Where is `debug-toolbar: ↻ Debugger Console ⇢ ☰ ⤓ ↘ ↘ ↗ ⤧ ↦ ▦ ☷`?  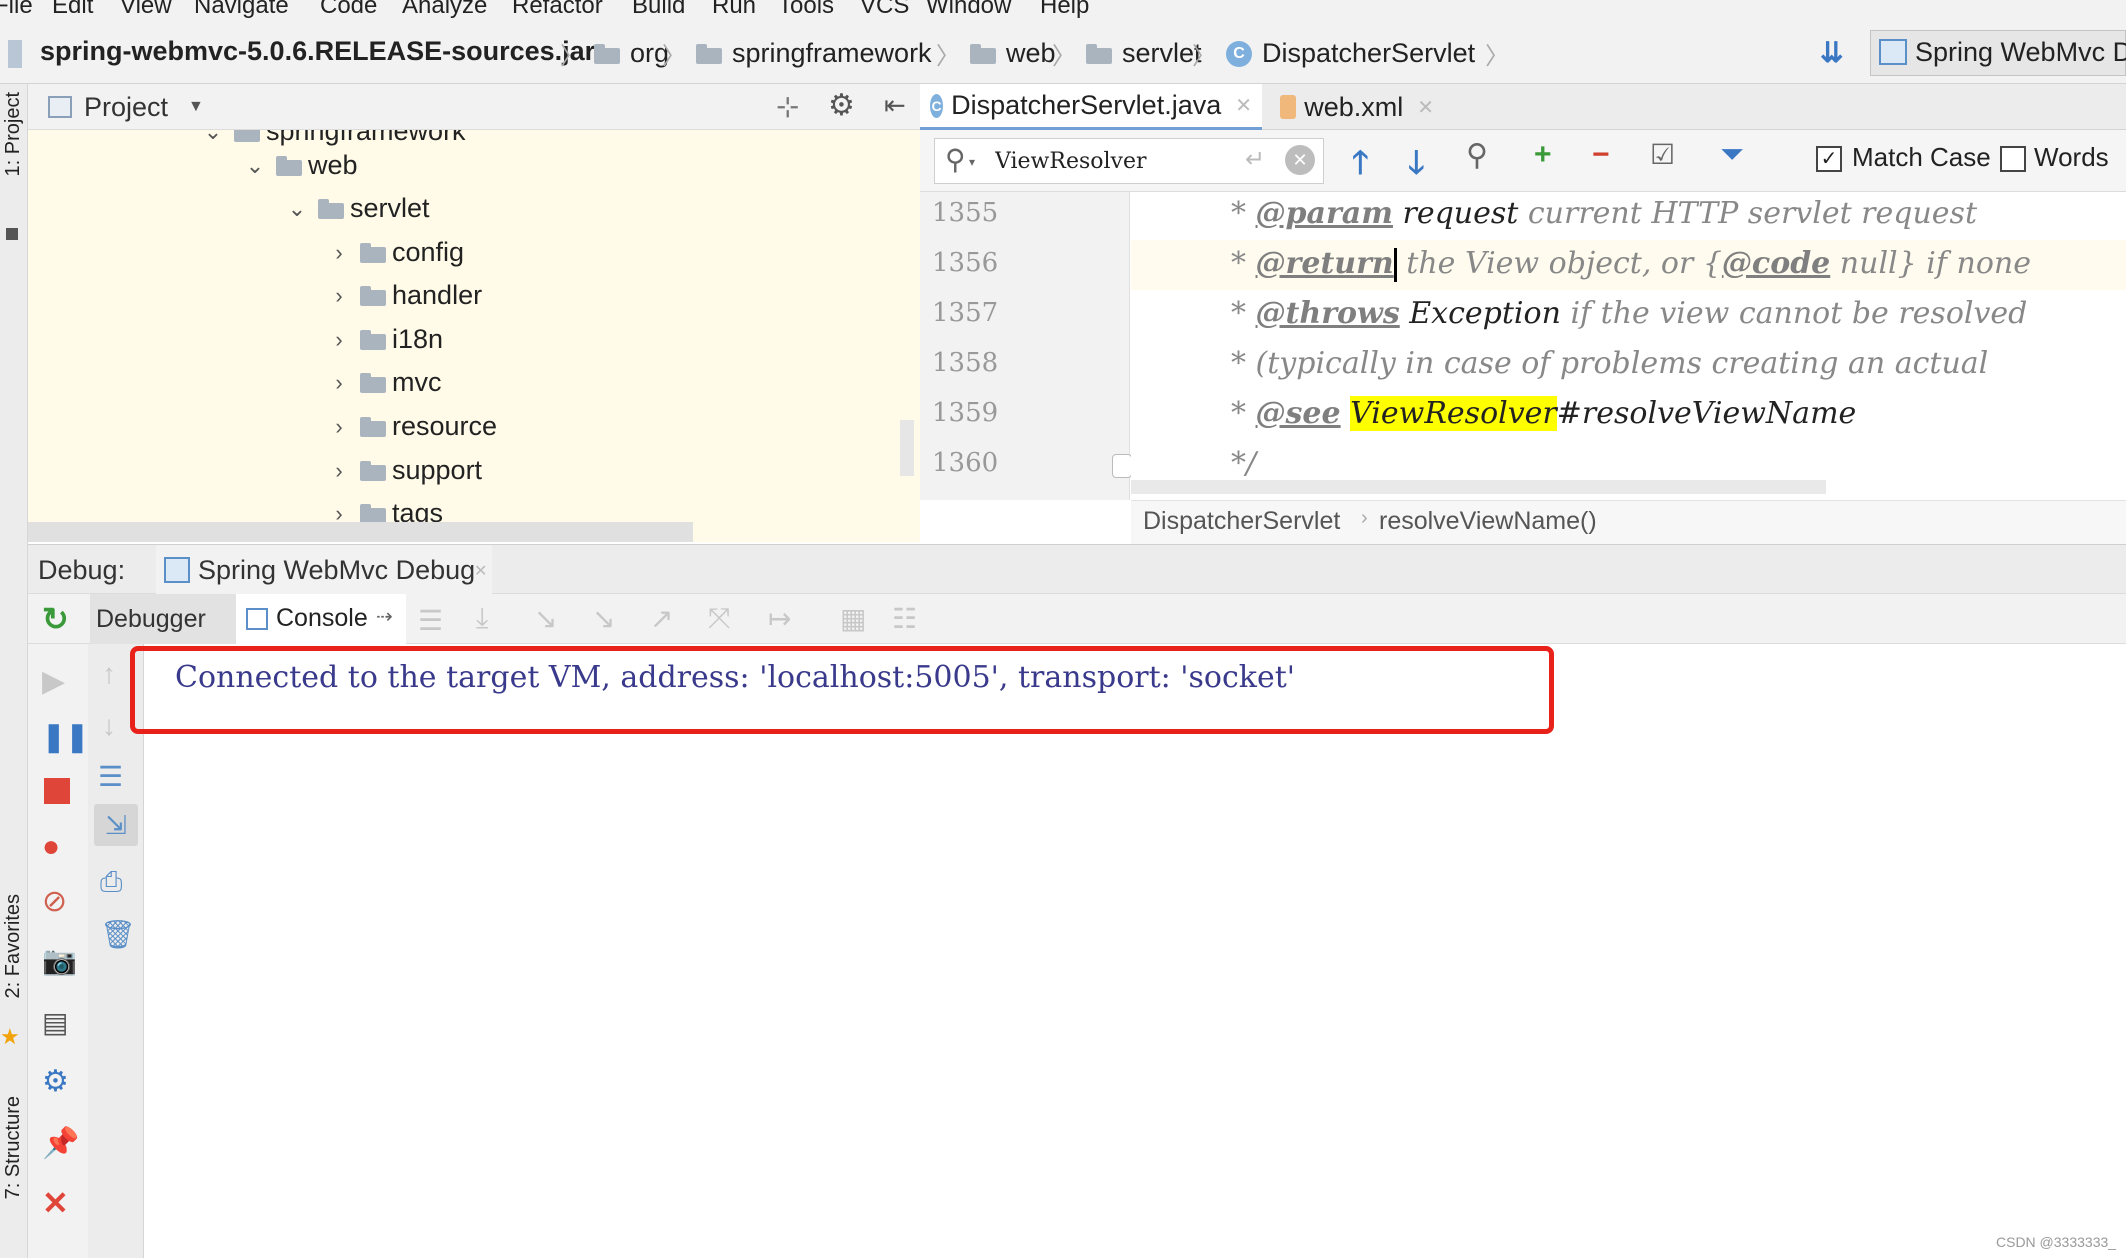
debug-toolbar: ↻ Debugger Console ⇢ ☰ ⤓ ↘ ↘ ↗ ⤧ ↦ ▦ ☷ is located at coordinates (1077, 619).